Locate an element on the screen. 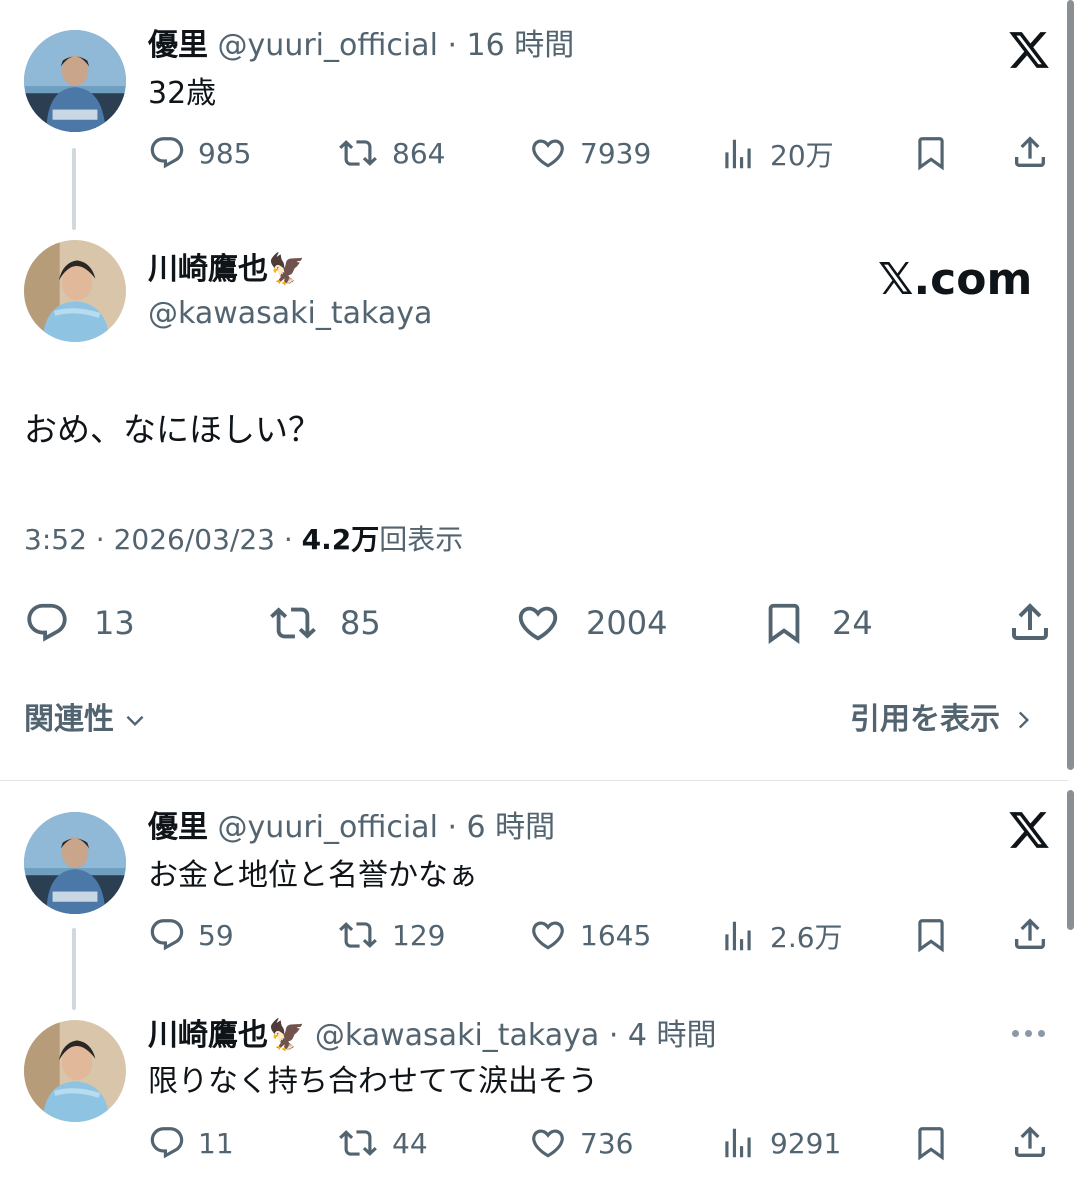 Image resolution: width=1078 pixels, height=1200 pixels. tweet-time: · 16 時間 is located at coordinates (510, 45).